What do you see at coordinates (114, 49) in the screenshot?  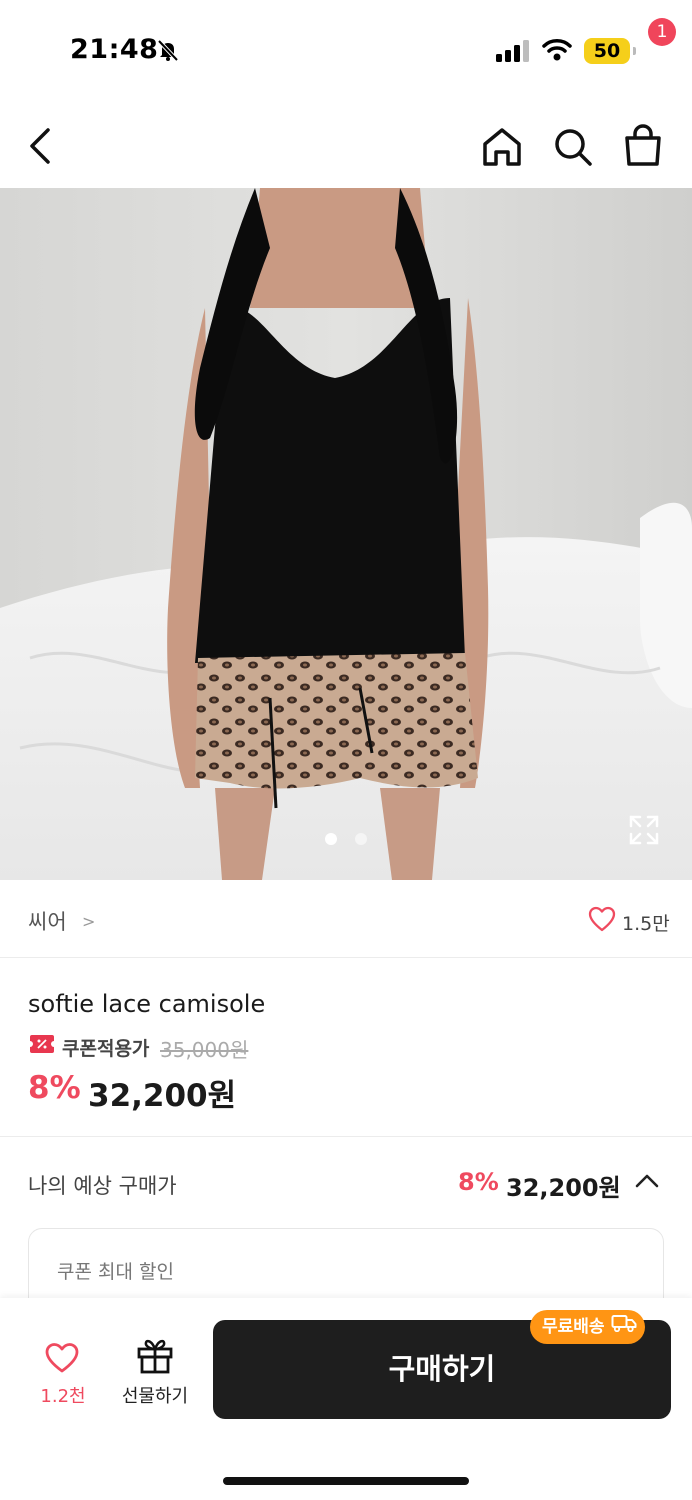 I see `status-time: 21:48` at bounding box center [114, 49].